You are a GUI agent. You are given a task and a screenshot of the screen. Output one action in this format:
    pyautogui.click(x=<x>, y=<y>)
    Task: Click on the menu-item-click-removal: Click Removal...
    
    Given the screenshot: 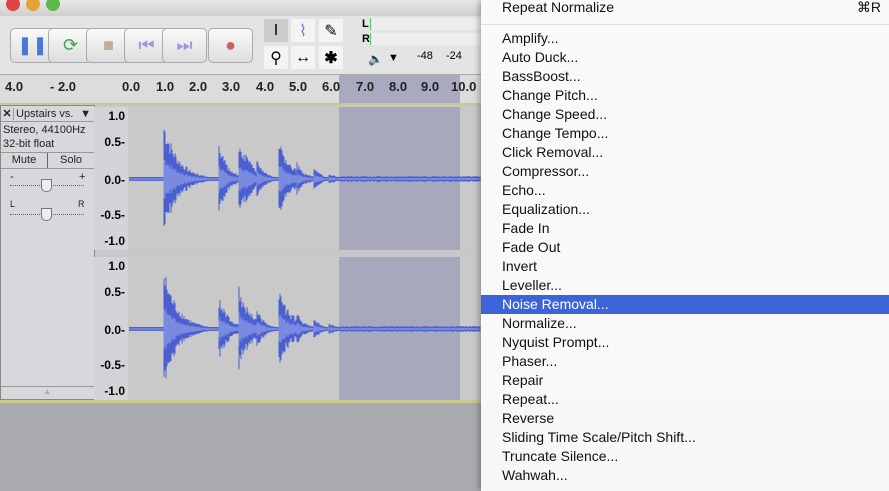 What is the action you would take?
    pyautogui.click(x=685, y=152)
    